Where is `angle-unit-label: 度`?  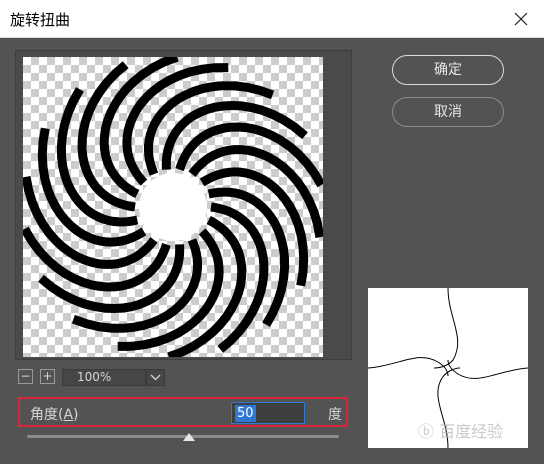 angle-unit-label: 度 is located at coordinates (335, 415).